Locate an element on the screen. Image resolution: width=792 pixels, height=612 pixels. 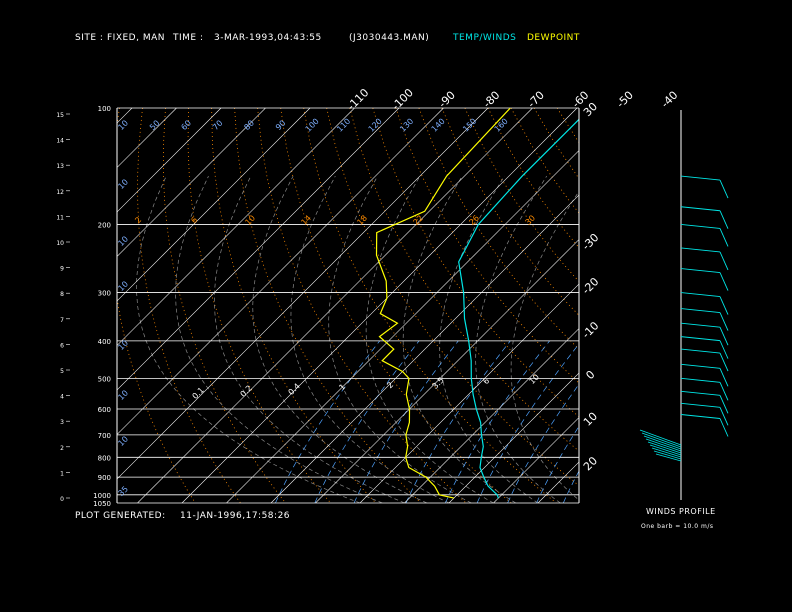
inner-label: 3.5 is located at coordinates (438, 383).